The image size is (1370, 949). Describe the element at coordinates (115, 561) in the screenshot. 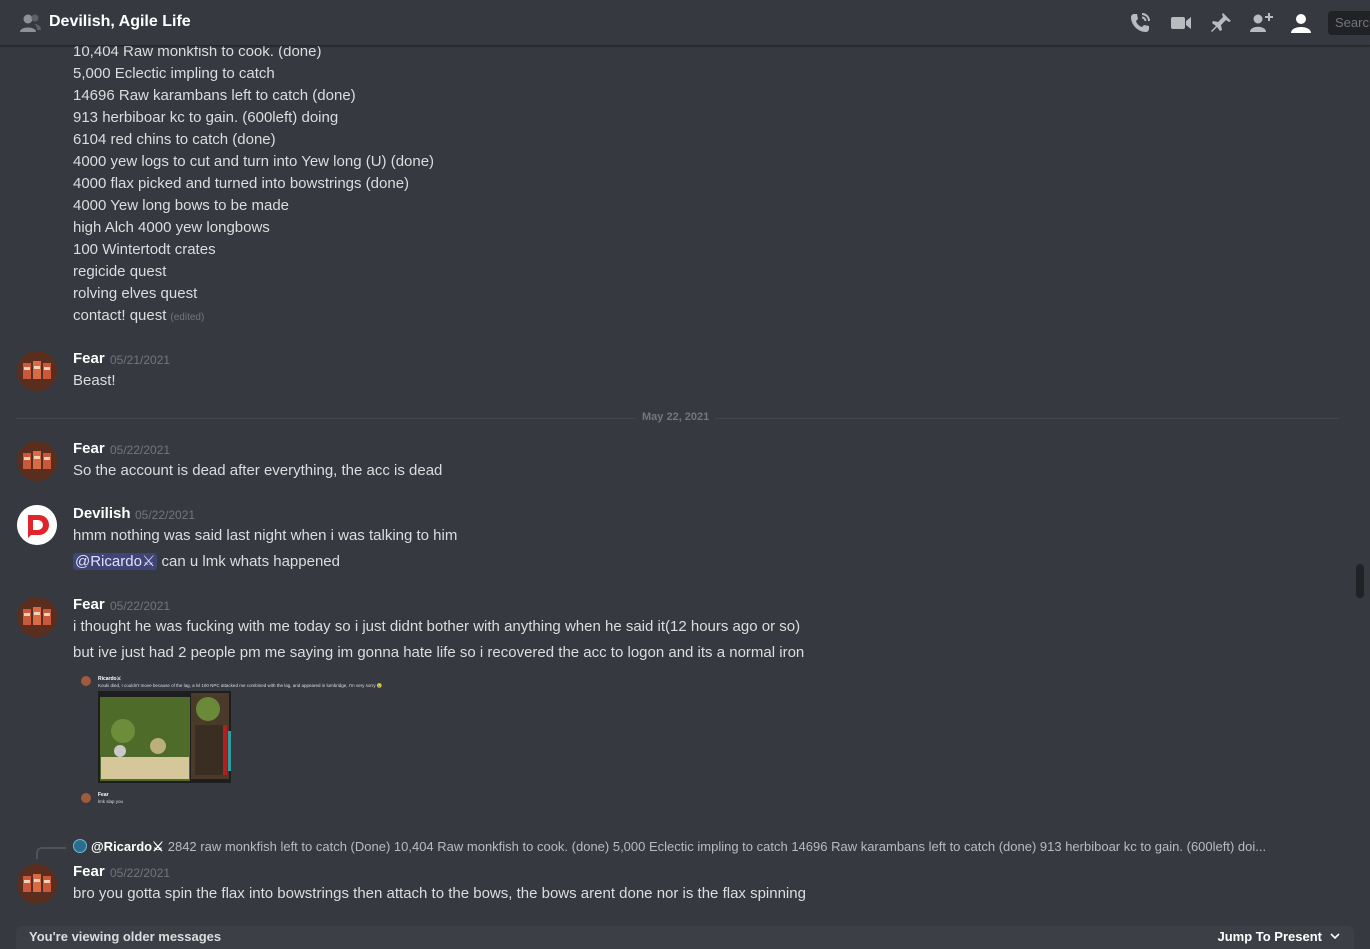

I see `user-mention: @Ricardo⚔` at that location.